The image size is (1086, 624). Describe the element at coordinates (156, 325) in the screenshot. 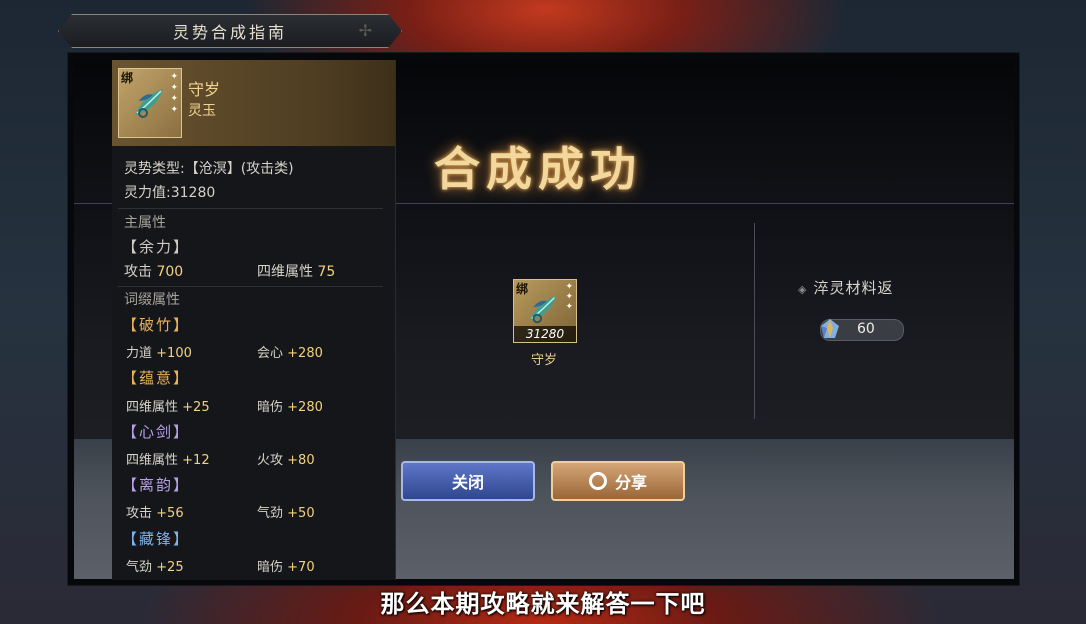

I see `affix-tag-1: 【破竹】` at that location.